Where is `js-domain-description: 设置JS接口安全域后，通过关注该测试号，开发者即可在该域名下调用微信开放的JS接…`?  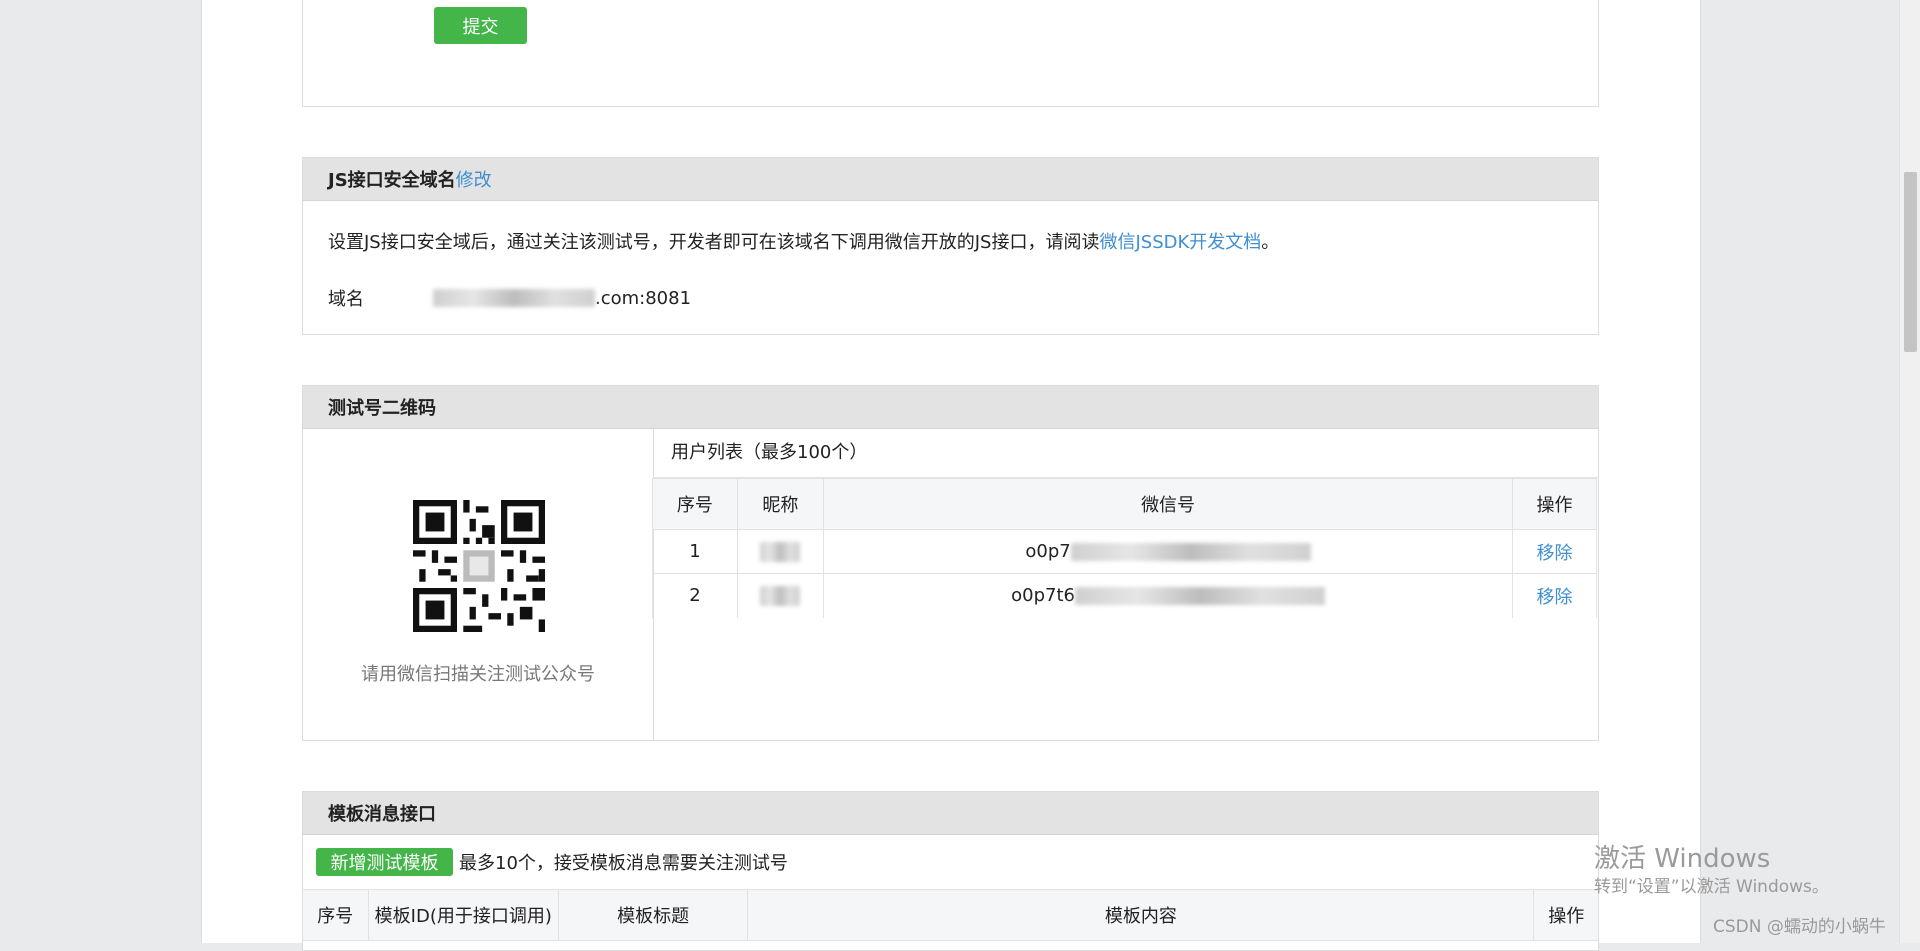
js-domain-description: 设置JS接口安全域后，通过关注该测试号，开发者即可在该域名下调用微信开放的JS接… is located at coordinates (803, 241).